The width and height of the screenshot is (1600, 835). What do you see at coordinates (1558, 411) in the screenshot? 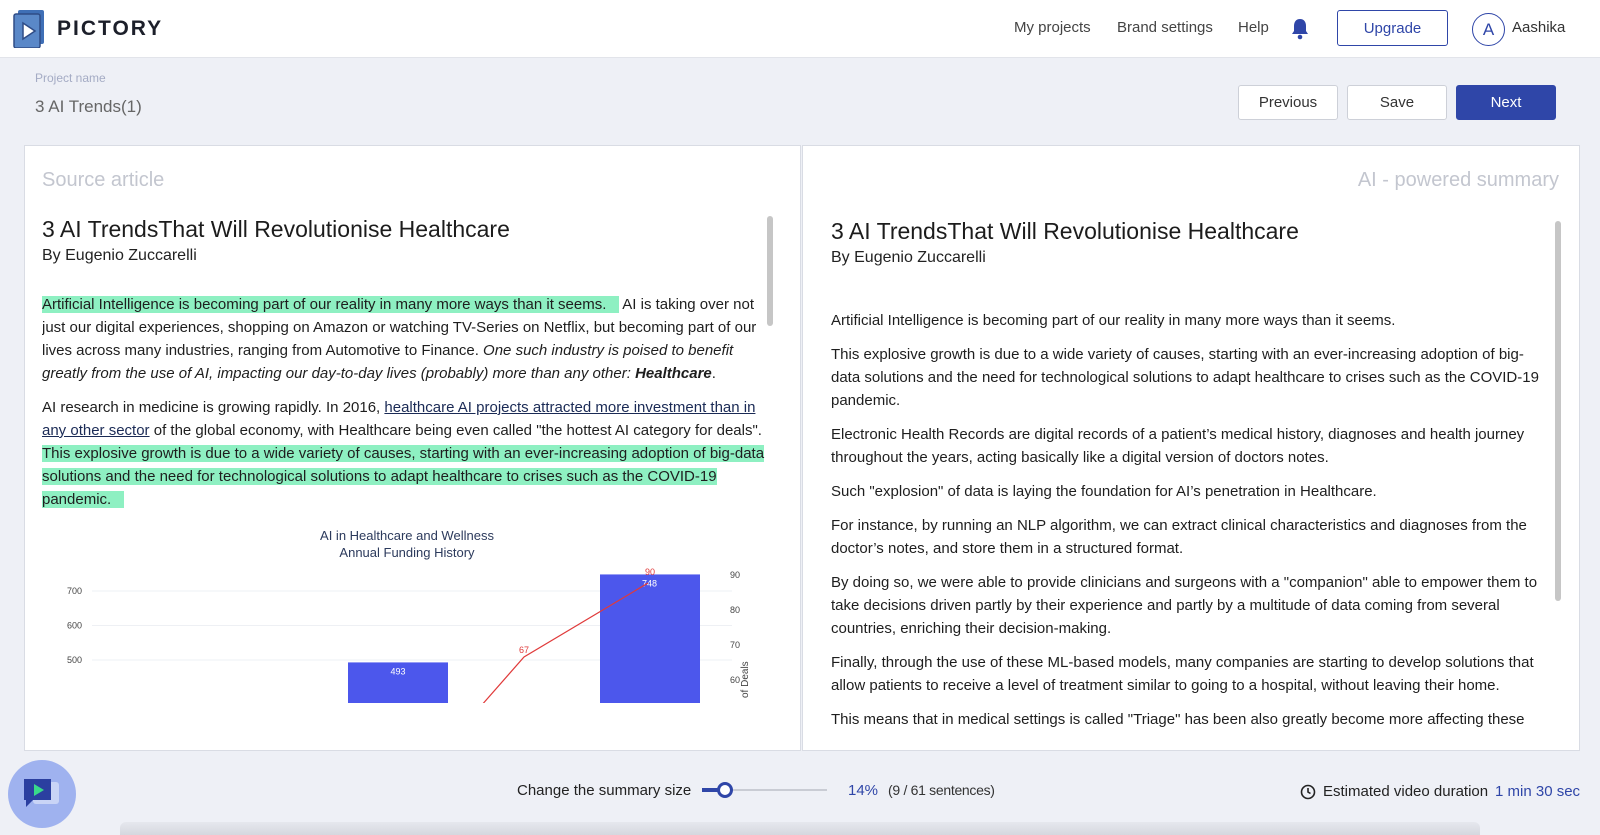
I see `summary-scrollbar-thumb` at bounding box center [1558, 411].